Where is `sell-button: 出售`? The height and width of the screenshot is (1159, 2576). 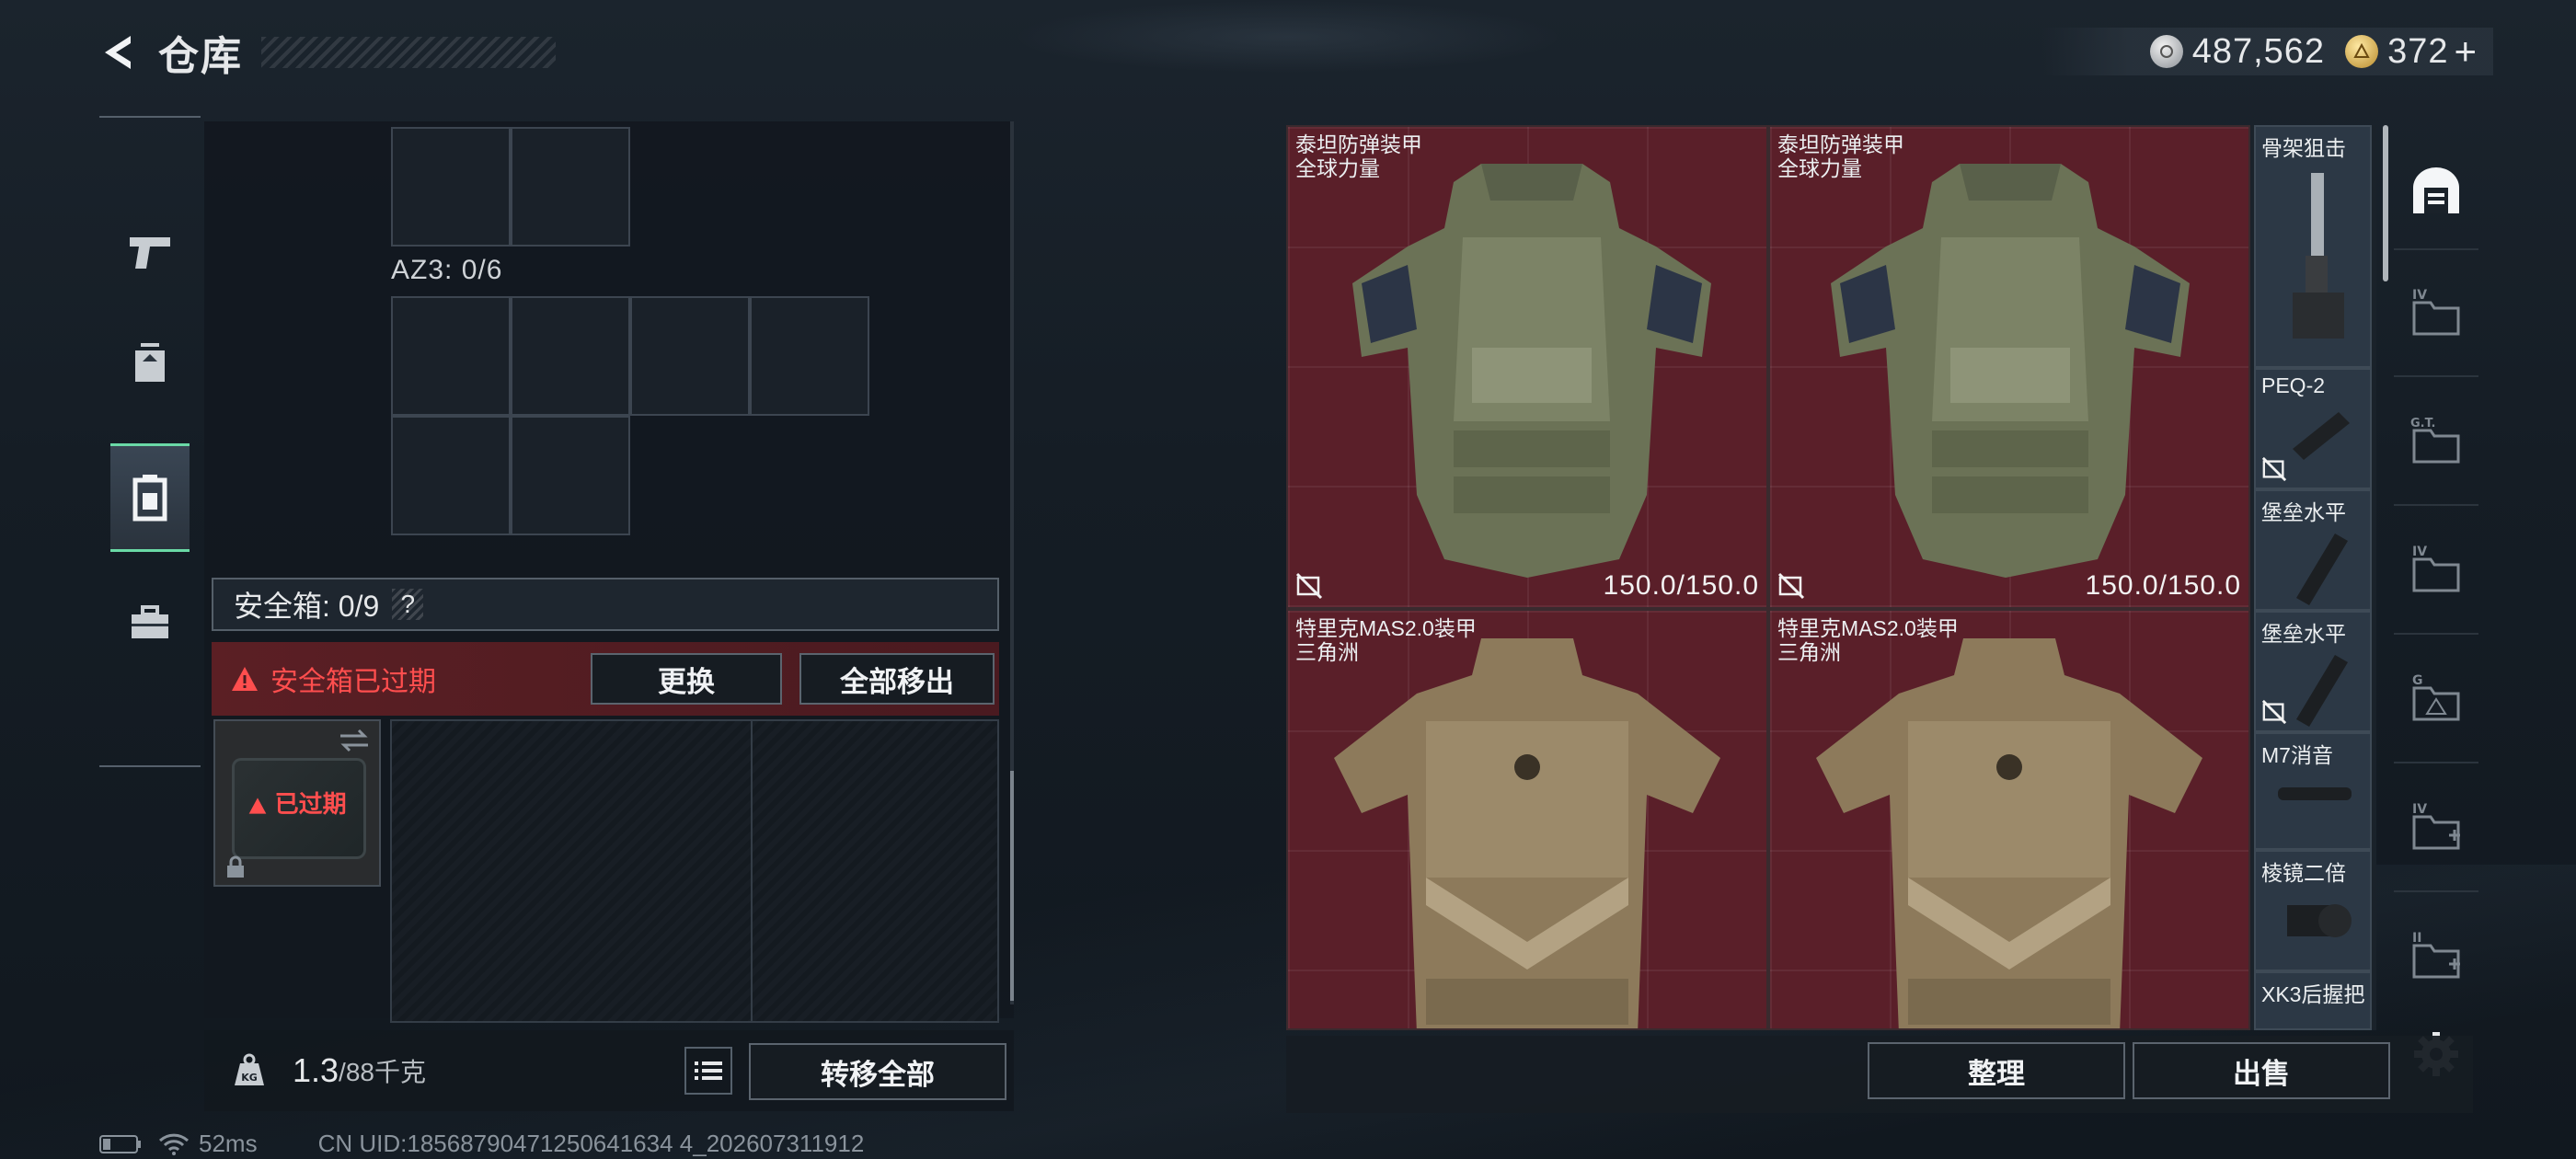 sell-button: 出售 is located at coordinates (2261, 1070).